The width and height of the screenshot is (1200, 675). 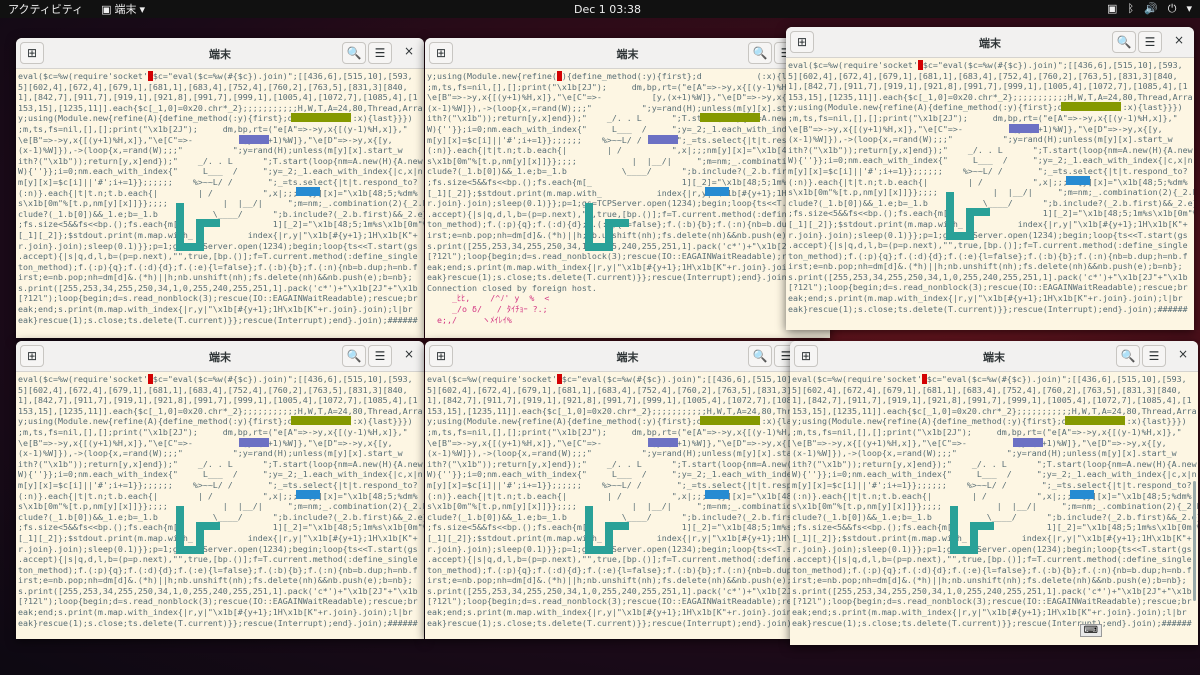 What do you see at coordinates (45, 9) in the screenshot?
I see `activities-button: アクティビティ` at bounding box center [45, 9].